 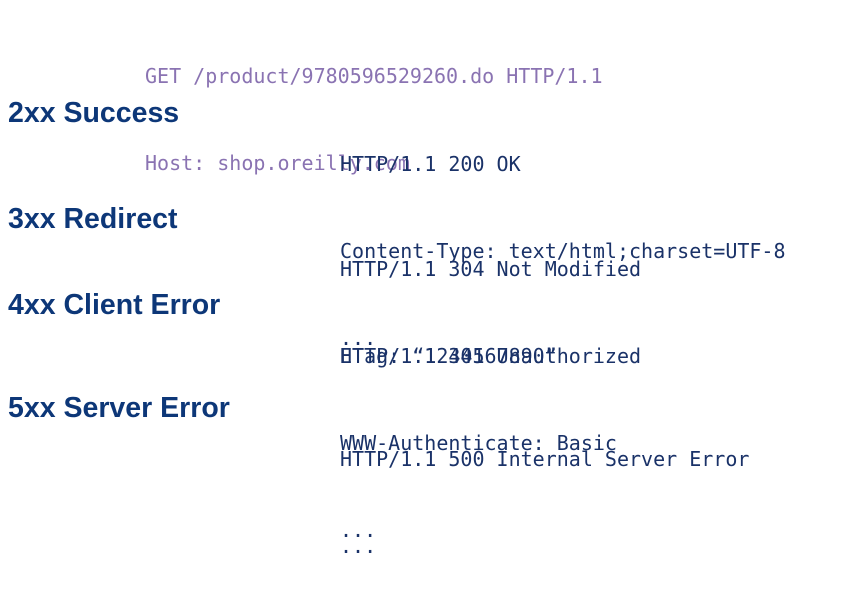 What do you see at coordinates (374, 76) in the screenshot?
I see `request-line: GET /product/9780596529260.do HTTP/1.1` at bounding box center [374, 76].